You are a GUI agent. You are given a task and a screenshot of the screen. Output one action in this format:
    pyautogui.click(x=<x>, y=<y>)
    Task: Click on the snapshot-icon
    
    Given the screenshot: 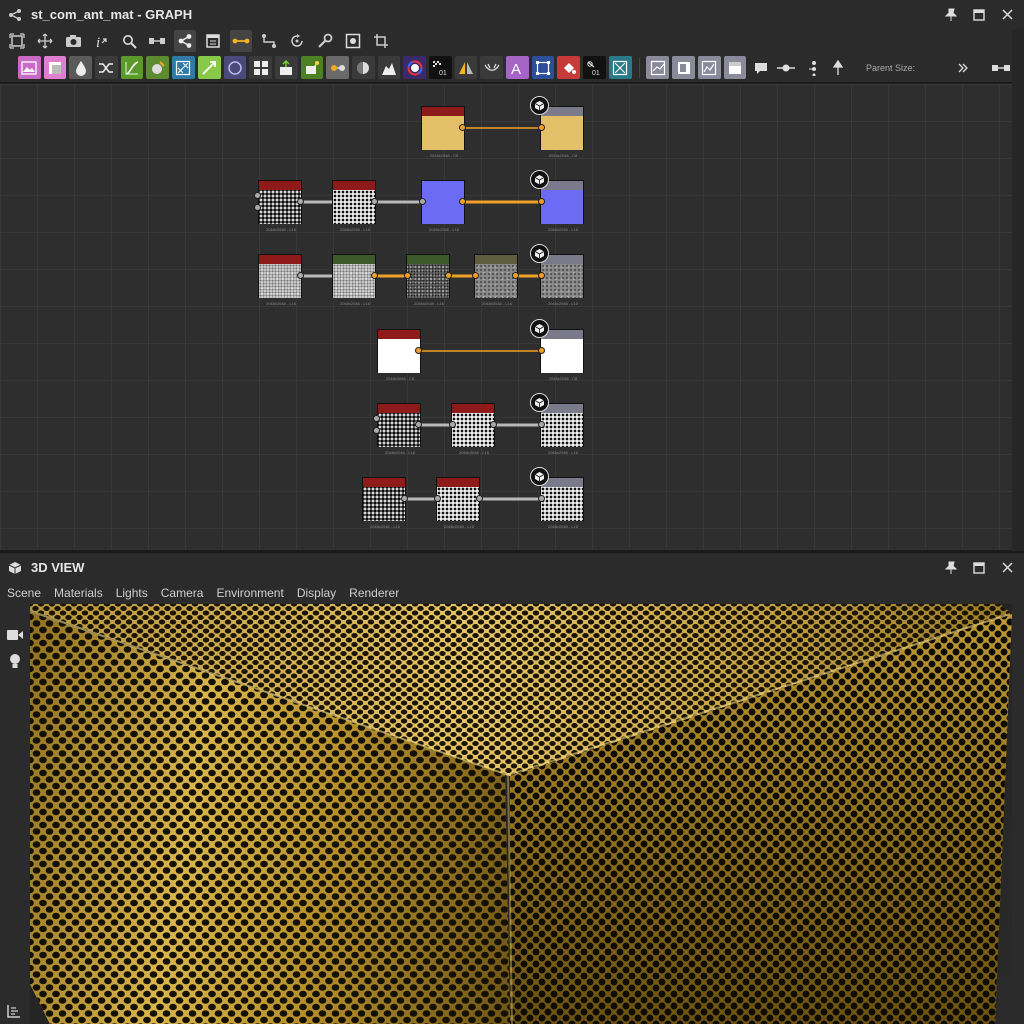 What is the action you would take?
    pyautogui.click(x=353, y=41)
    